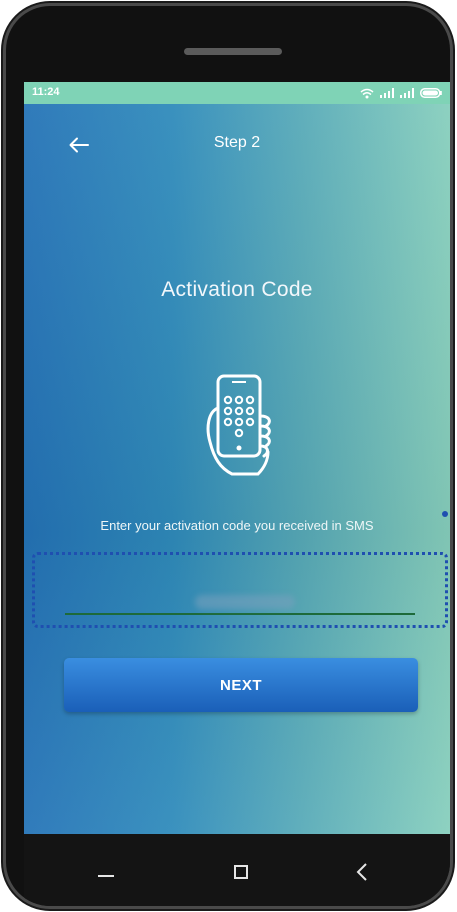 This screenshot has height=912, width=457. I want to click on battery-icon, so click(431, 93).